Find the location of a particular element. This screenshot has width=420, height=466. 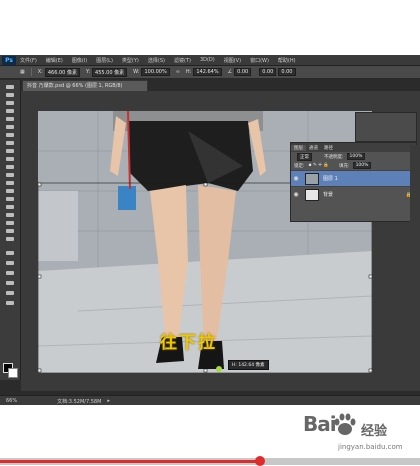

lock-row: 锁定: ▪ ✎ ✛ 🔒 填充: 100% is located at coordinates (353, 165).